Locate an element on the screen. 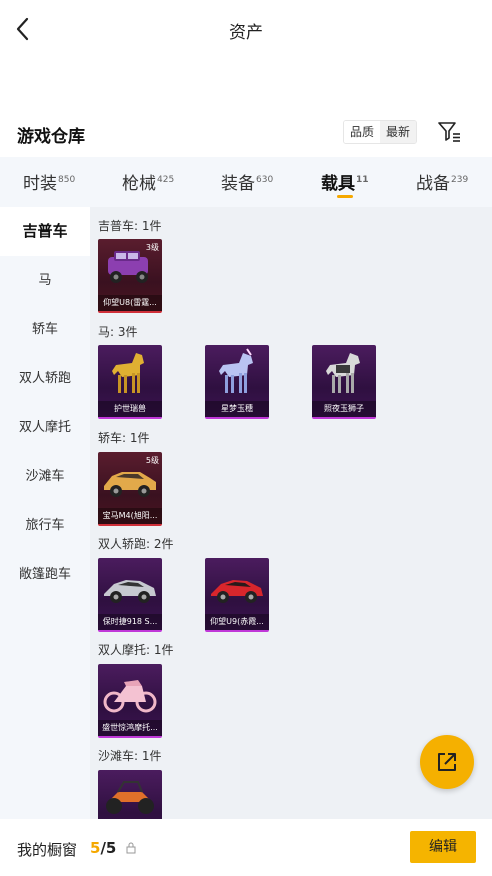  edit-button: 编辑 is located at coordinates (443, 847).